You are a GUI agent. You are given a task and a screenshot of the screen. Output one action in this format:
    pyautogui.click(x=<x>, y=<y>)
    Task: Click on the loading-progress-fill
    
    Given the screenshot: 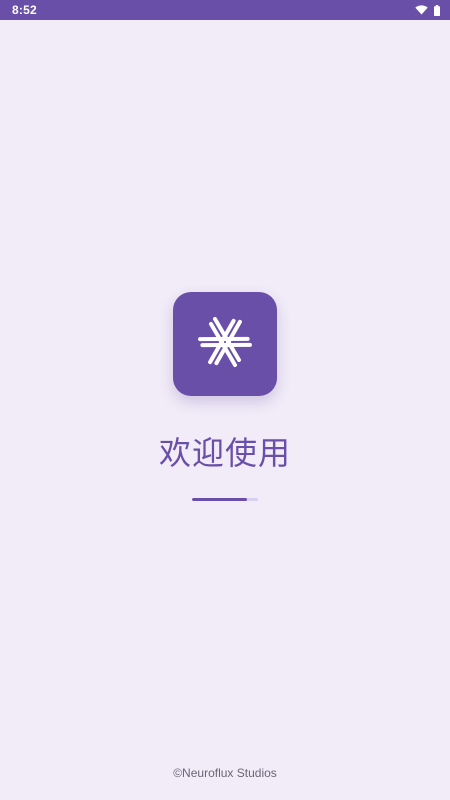 What is the action you would take?
    pyautogui.click(x=219, y=499)
    